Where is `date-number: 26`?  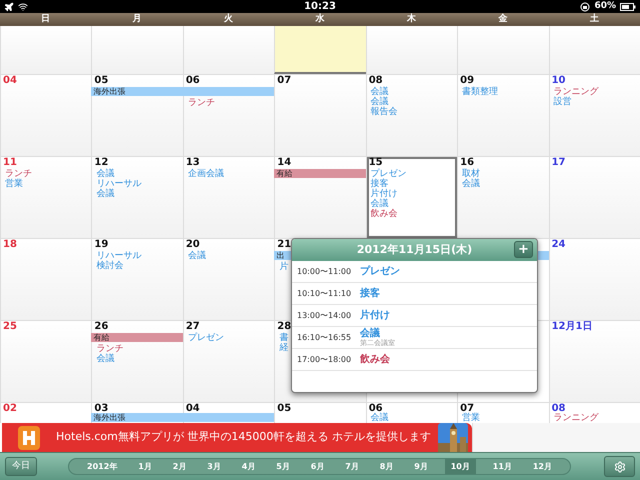 date-number: 26 is located at coordinates (100, 326).